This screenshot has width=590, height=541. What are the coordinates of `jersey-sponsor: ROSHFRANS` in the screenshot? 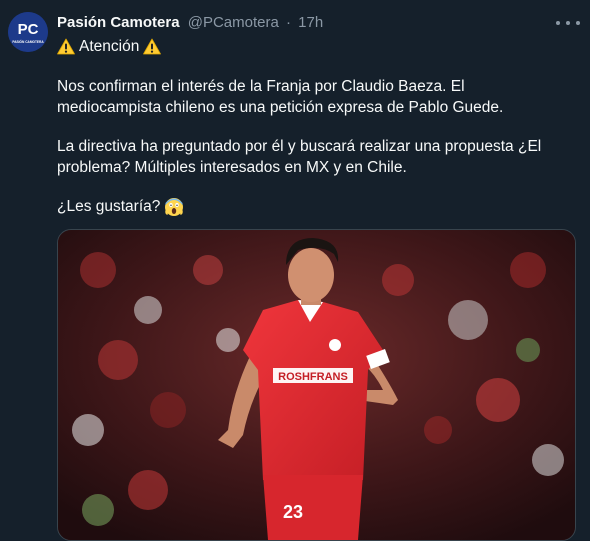 It's located at (313, 377).